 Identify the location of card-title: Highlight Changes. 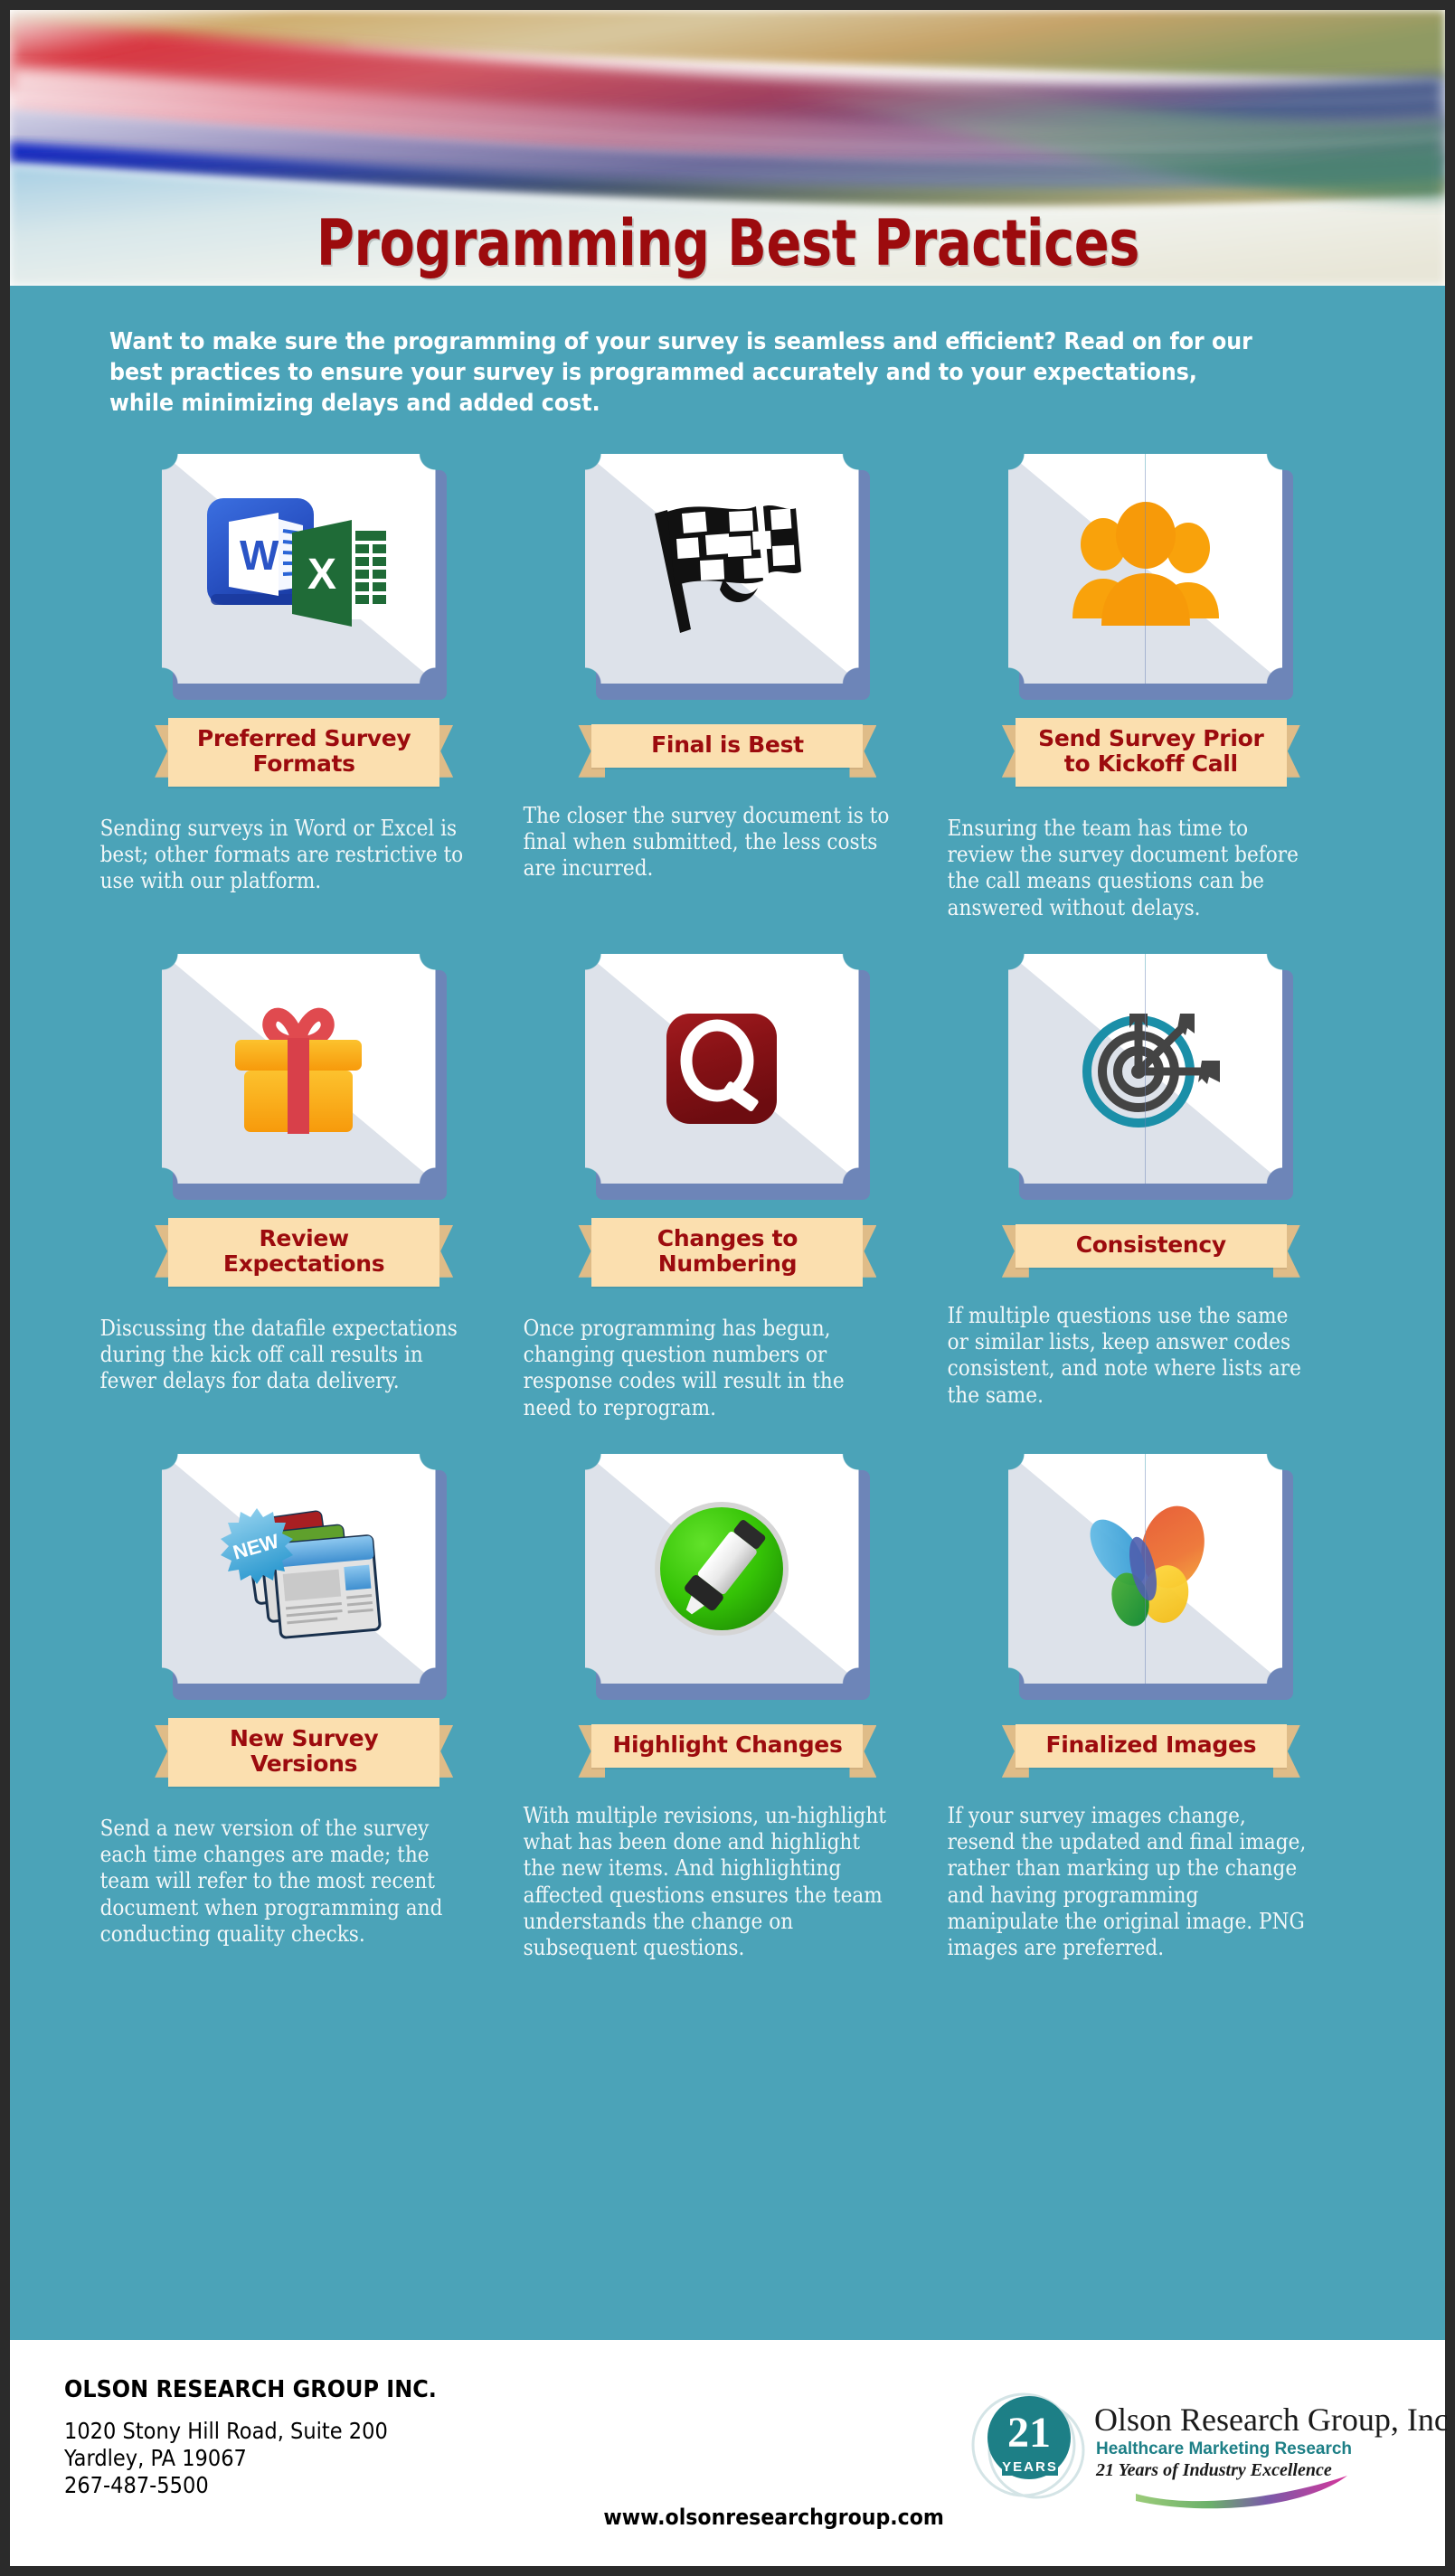
(727, 1744).